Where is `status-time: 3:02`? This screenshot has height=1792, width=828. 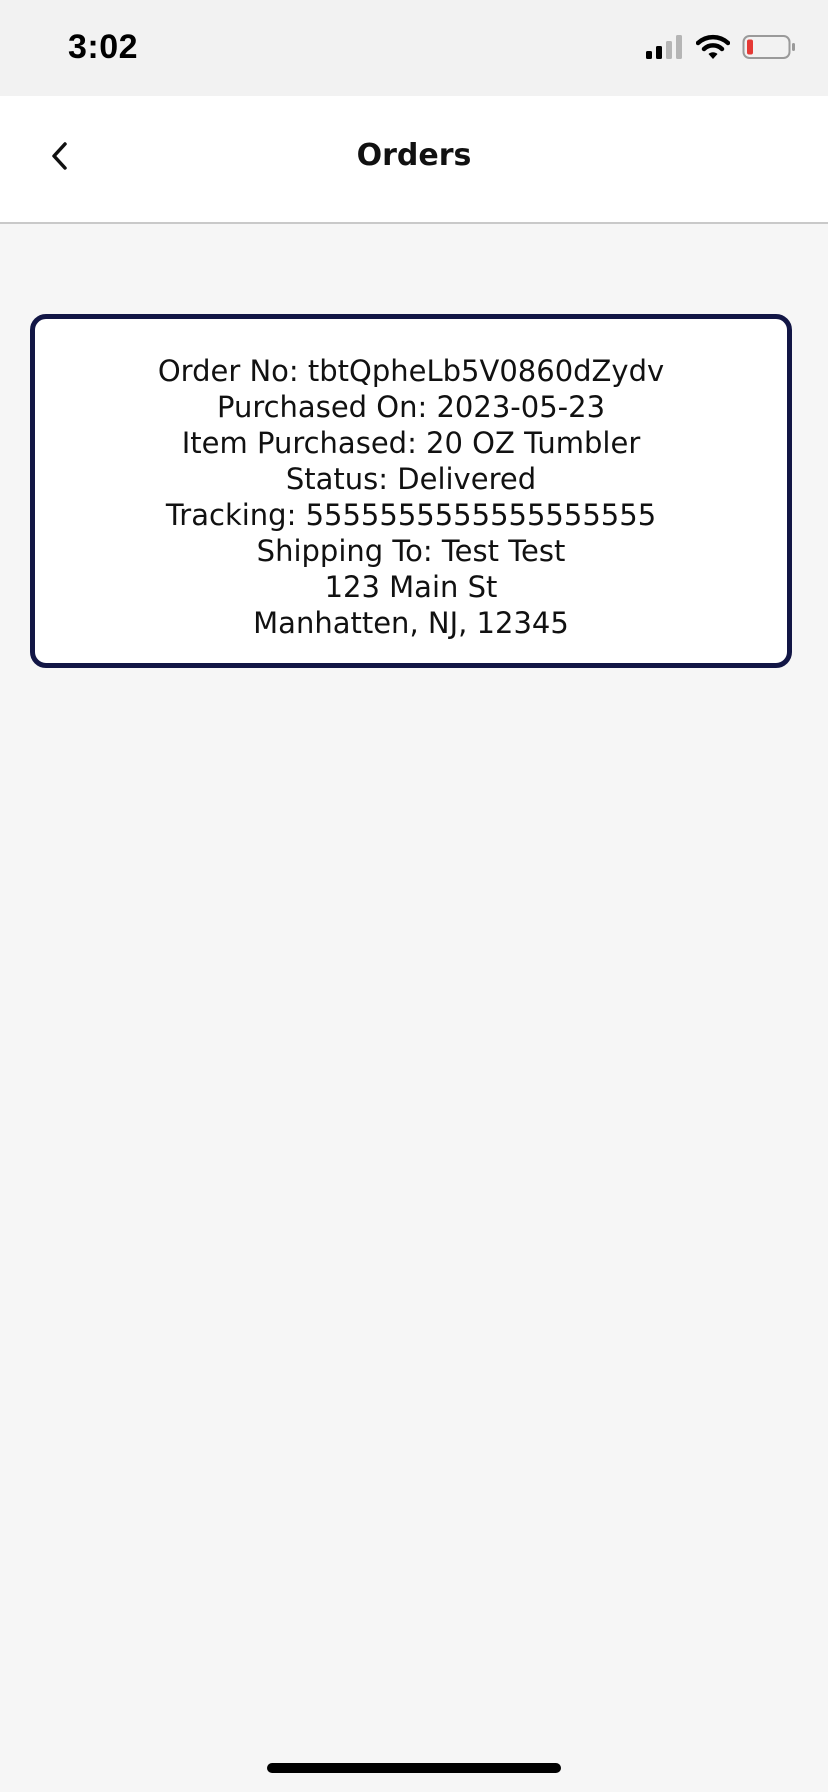
status-time: 3:02 is located at coordinates (103, 47).